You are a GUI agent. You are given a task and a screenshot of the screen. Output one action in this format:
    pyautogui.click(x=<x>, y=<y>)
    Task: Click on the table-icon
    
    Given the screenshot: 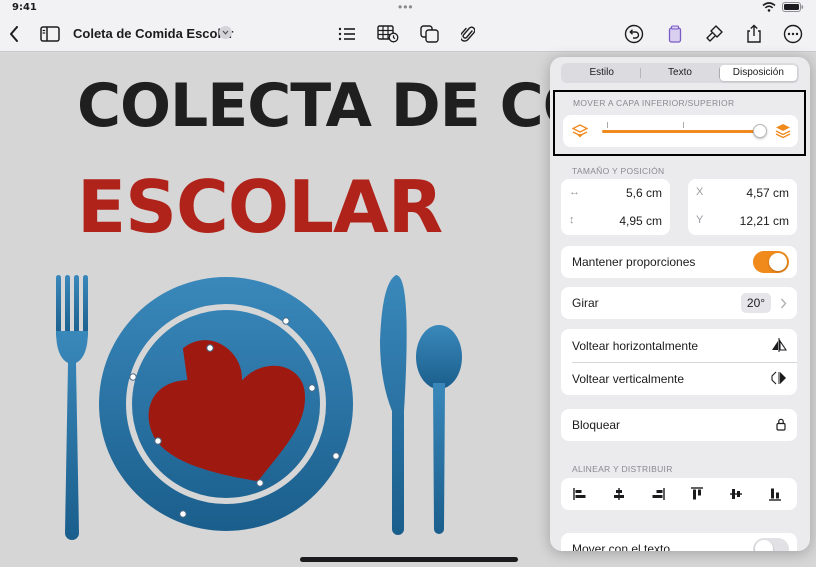 What is the action you would take?
    pyautogui.click(x=388, y=34)
    